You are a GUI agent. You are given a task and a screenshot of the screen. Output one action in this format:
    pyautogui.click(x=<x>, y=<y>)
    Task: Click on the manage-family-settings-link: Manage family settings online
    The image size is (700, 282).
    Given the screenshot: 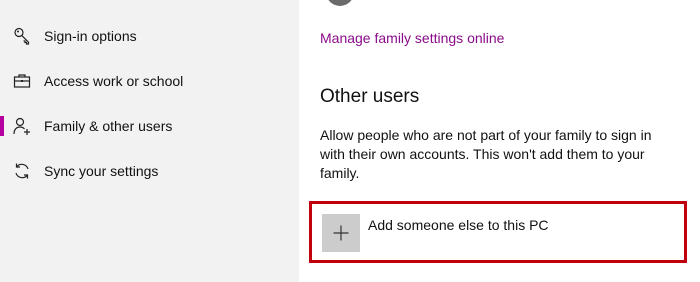 What is the action you would take?
    pyautogui.click(x=412, y=38)
    